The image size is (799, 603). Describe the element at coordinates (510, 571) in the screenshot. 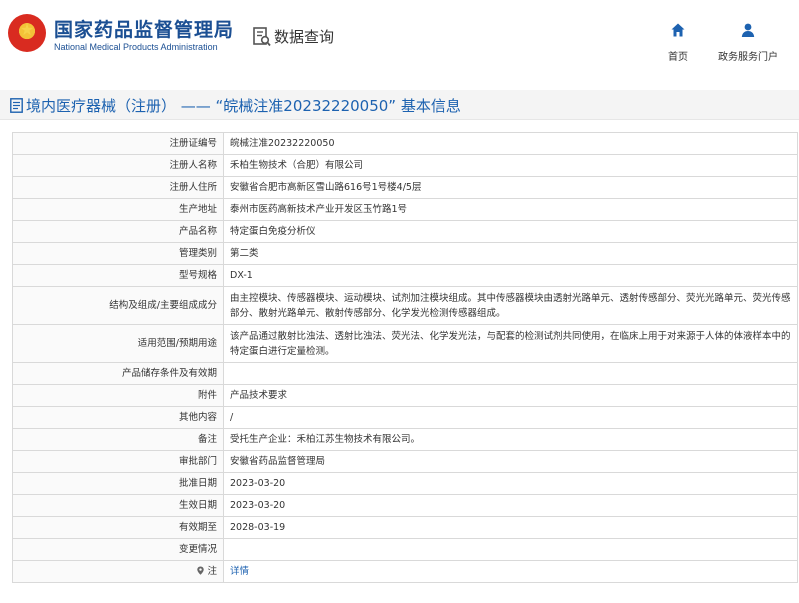

I see `row-value: 详情` at that location.